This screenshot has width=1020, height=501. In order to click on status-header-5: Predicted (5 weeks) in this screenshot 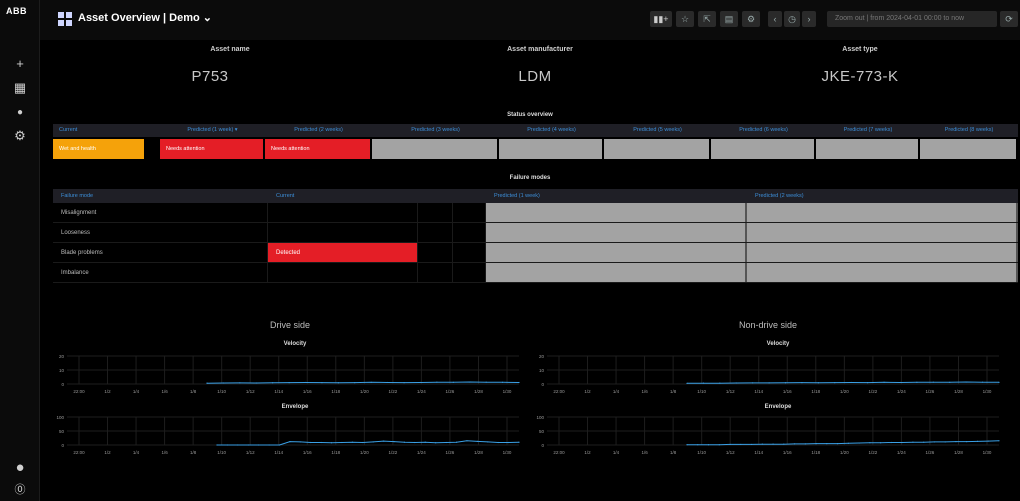, I will do `click(657, 130)`.